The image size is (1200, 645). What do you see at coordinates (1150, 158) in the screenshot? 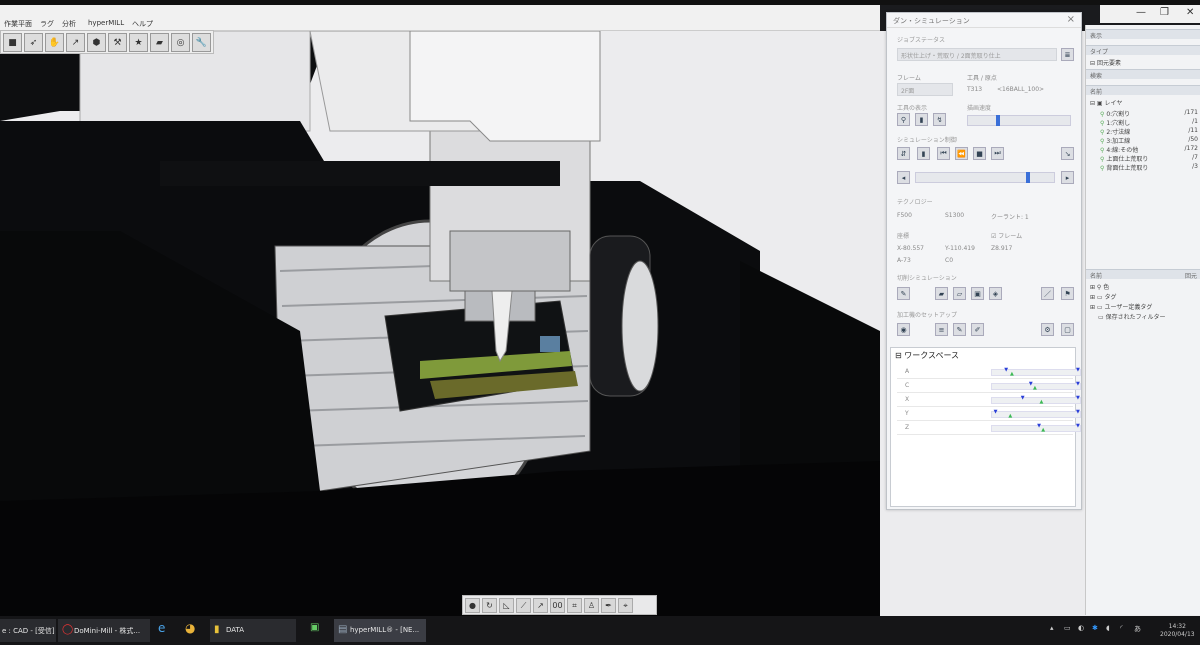
I see `layer-item: ⚲ 上面仕上荒取り/7` at bounding box center [1150, 158].